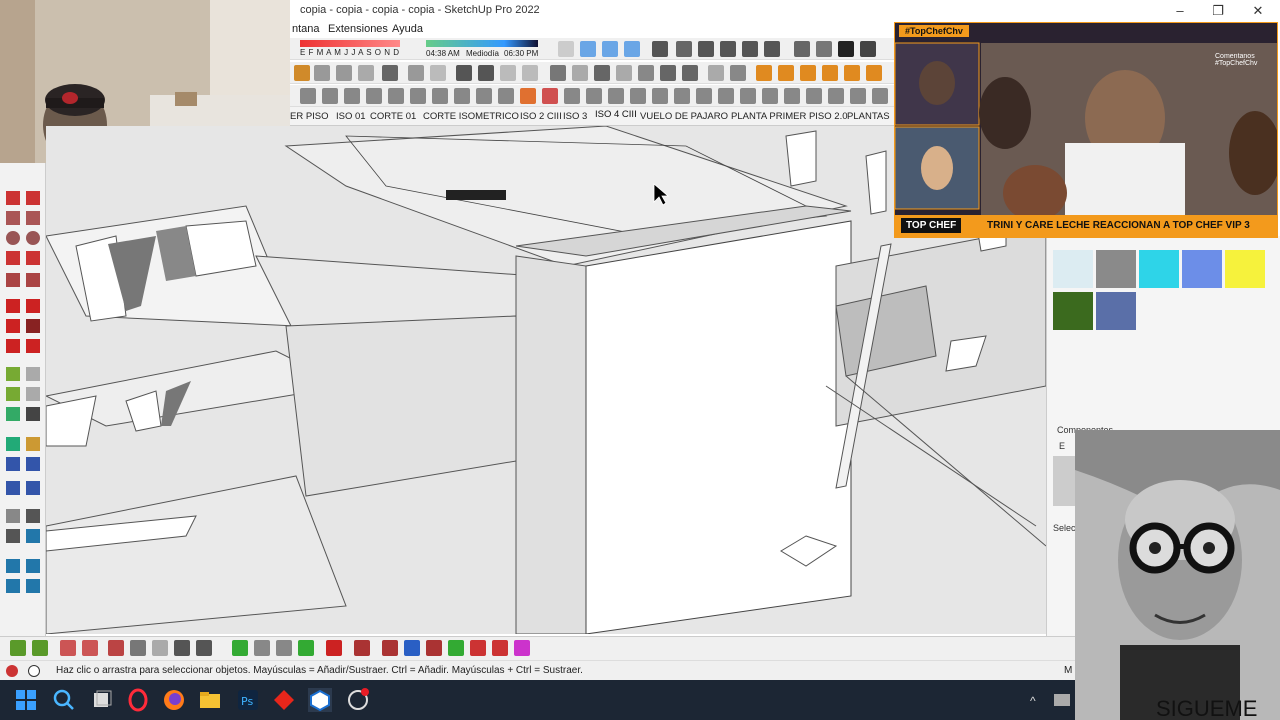  What do you see at coordinates (284, 648) in the screenshot?
I see `plant-icon` at bounding box center [284, 648].